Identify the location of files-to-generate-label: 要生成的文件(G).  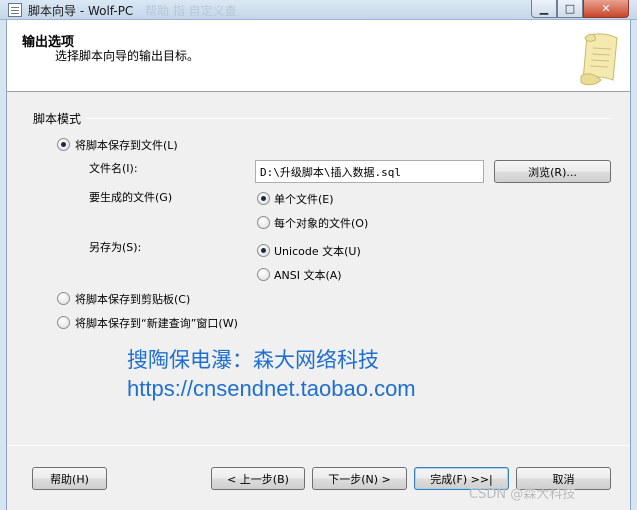
(131, 197).